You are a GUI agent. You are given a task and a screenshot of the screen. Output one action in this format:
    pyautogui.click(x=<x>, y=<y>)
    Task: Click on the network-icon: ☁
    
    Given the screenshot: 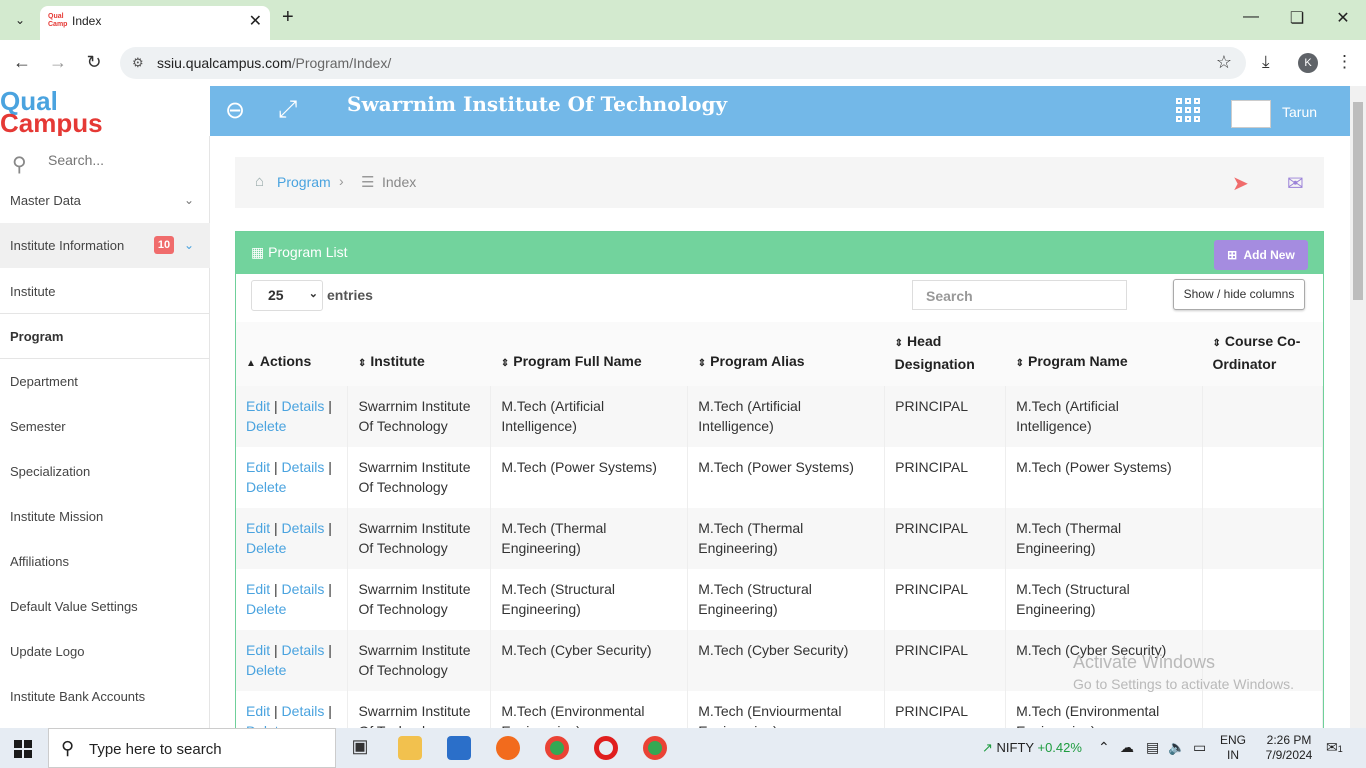 What is the action you would take?
    pyautogui.click(x=1127, y=747)
    